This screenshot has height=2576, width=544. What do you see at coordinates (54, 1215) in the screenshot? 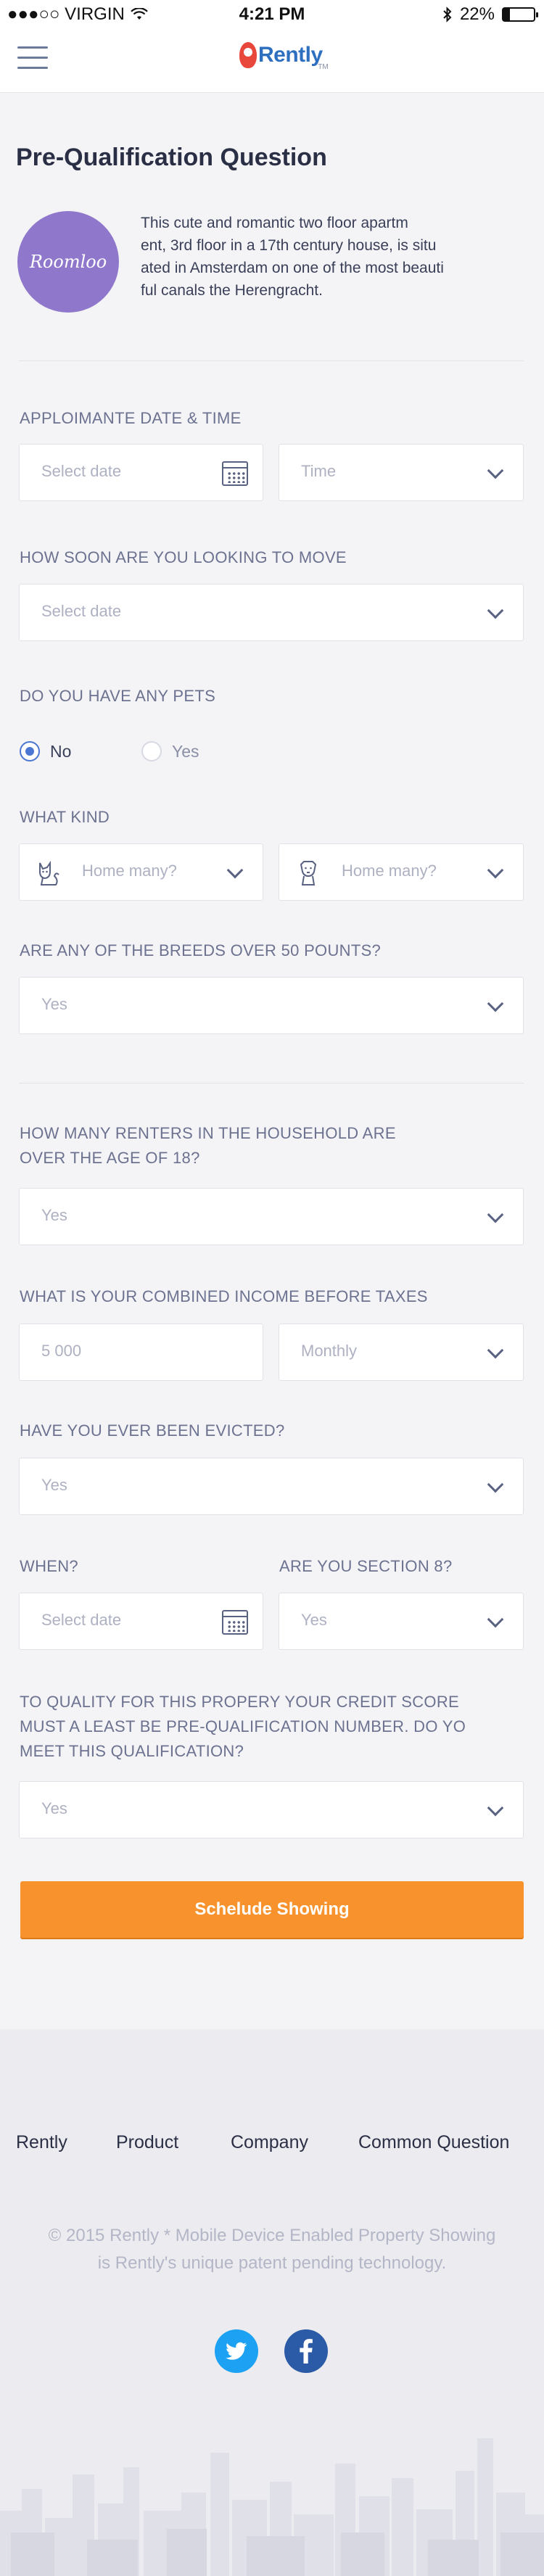
I see `renters-value: Yes` at bounding box center [54, 1215].